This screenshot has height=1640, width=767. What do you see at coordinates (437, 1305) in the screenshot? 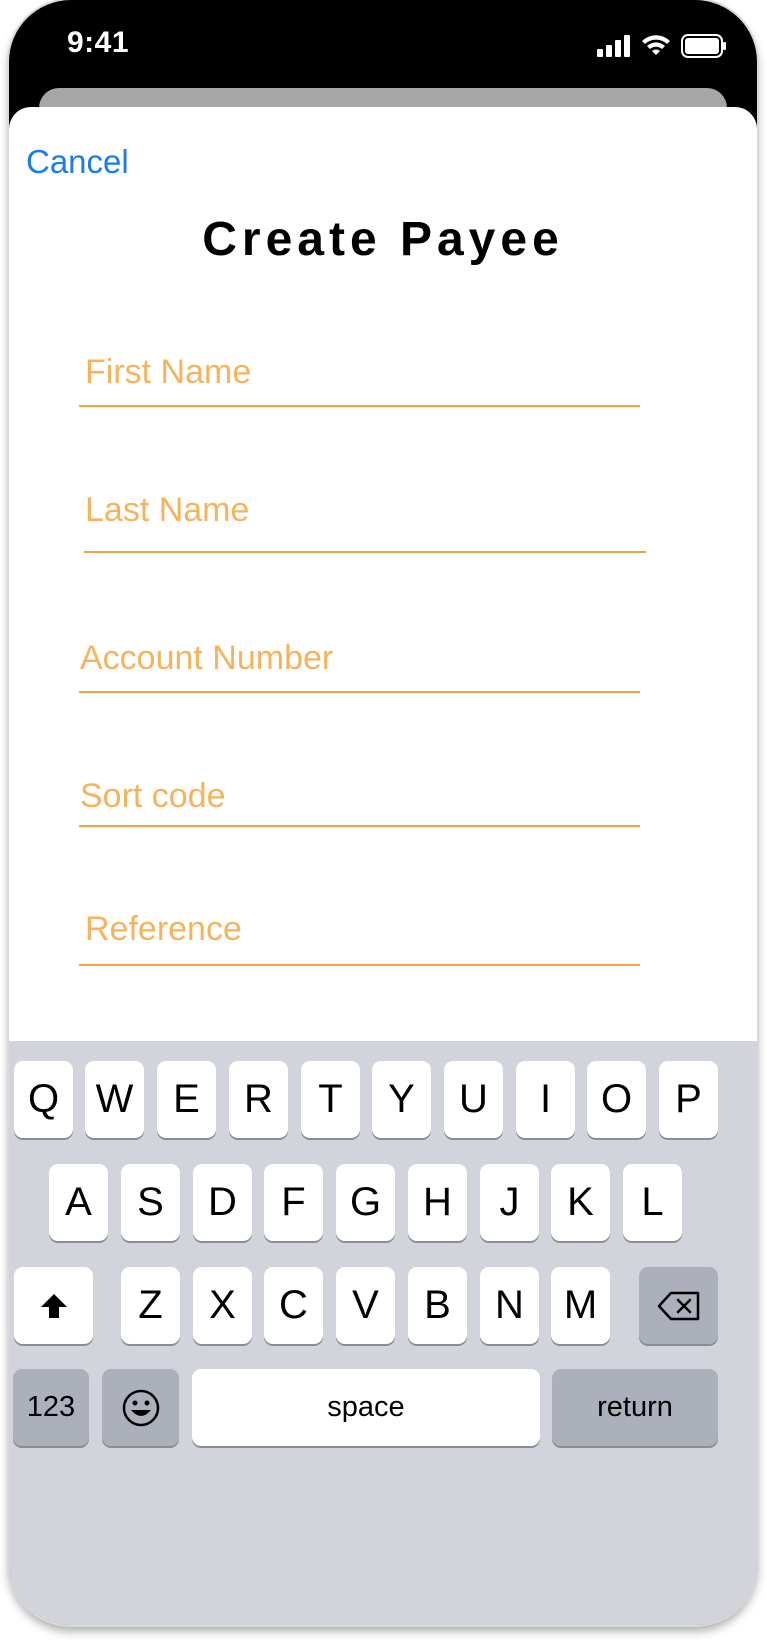
I see `key-b: B` at bounding box center [437, 1305].